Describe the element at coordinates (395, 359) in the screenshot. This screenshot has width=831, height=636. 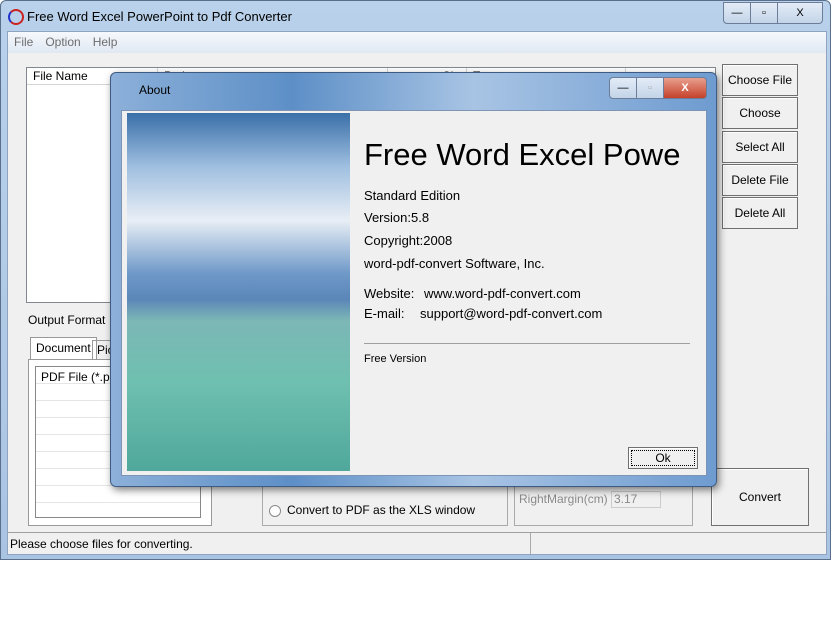
I see `license-text: Free Version` at that location.